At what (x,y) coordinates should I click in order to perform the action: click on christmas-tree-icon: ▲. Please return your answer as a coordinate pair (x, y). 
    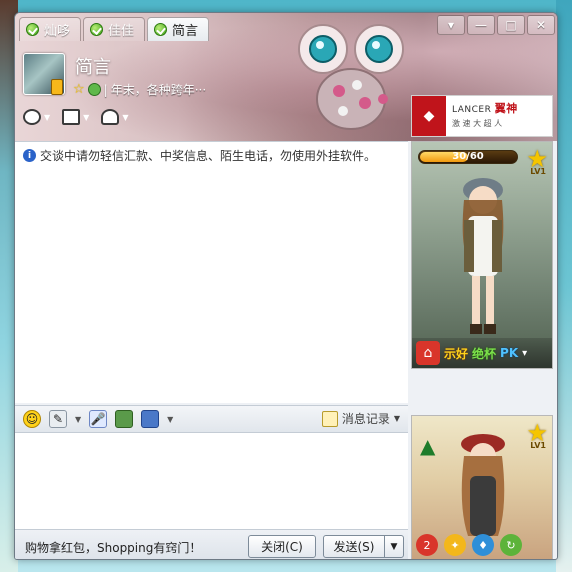
    Looking at the image, I should click on (428, 446).